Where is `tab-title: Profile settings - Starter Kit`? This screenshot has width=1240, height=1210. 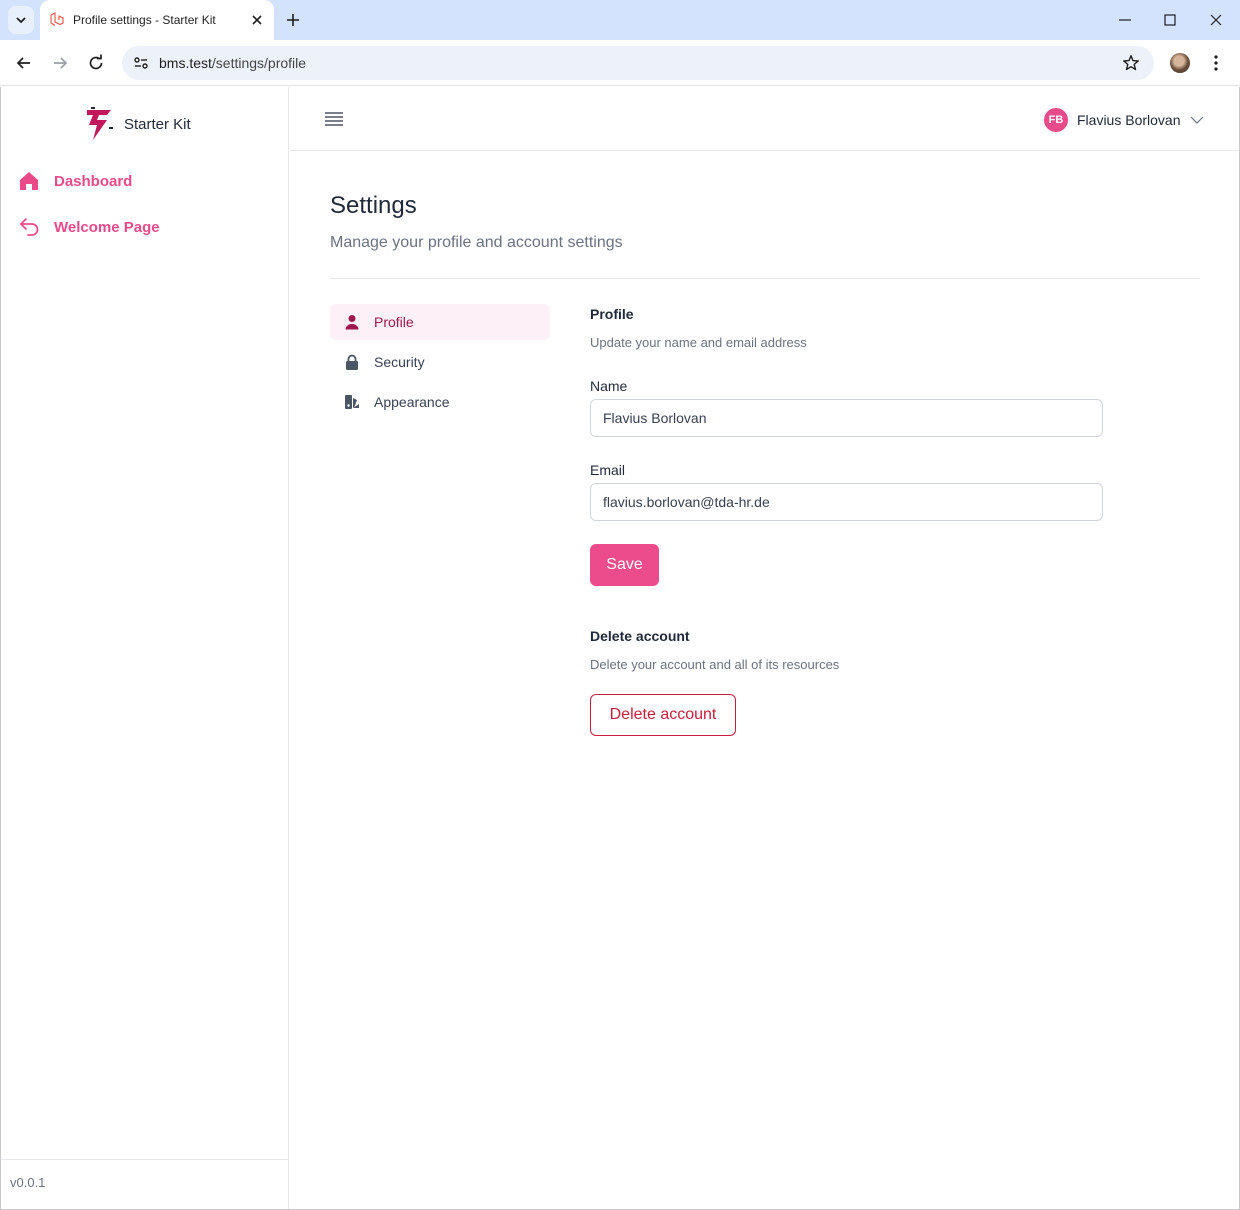 tab-title: Profile settings - Starter Kit is located at coordinates (144, 20).